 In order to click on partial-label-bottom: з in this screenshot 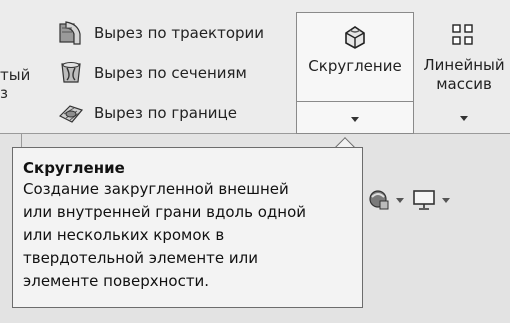, I will do `click(4, 93)`.